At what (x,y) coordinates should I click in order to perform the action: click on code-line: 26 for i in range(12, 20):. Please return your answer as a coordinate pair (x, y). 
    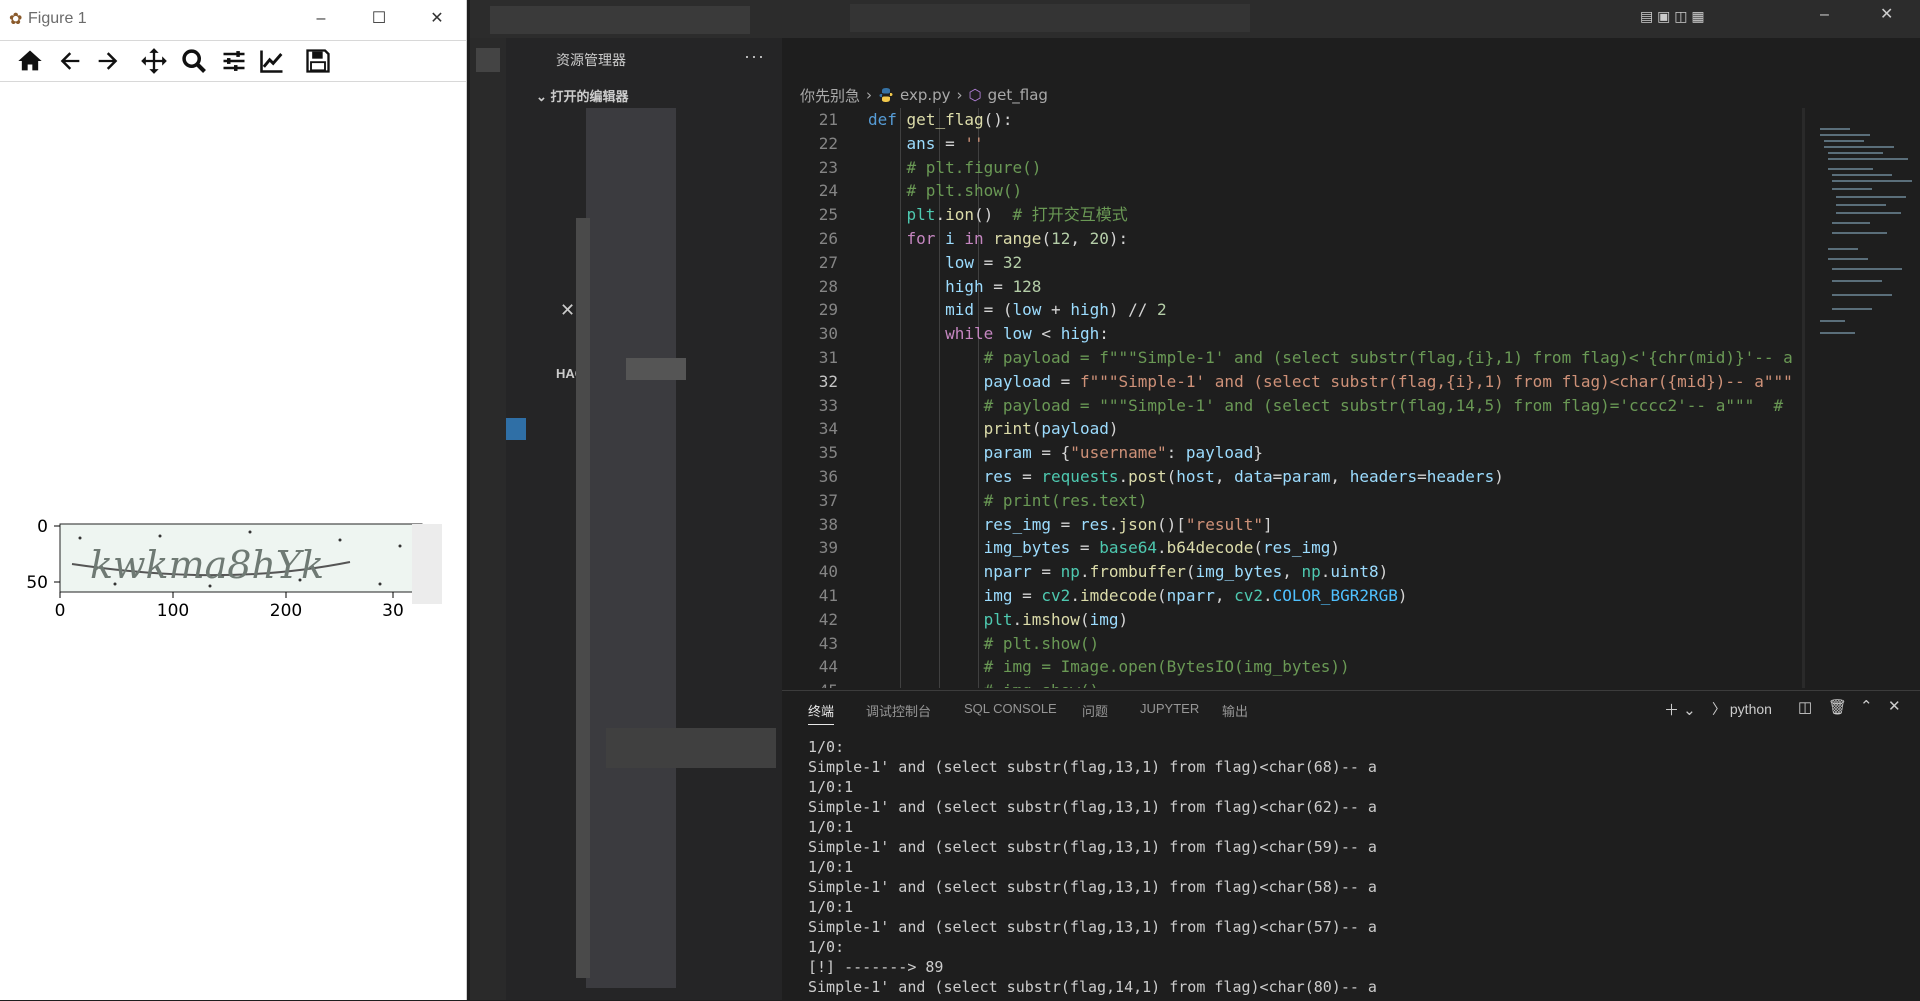
    Looking at the image, I should click on (1297, 239).